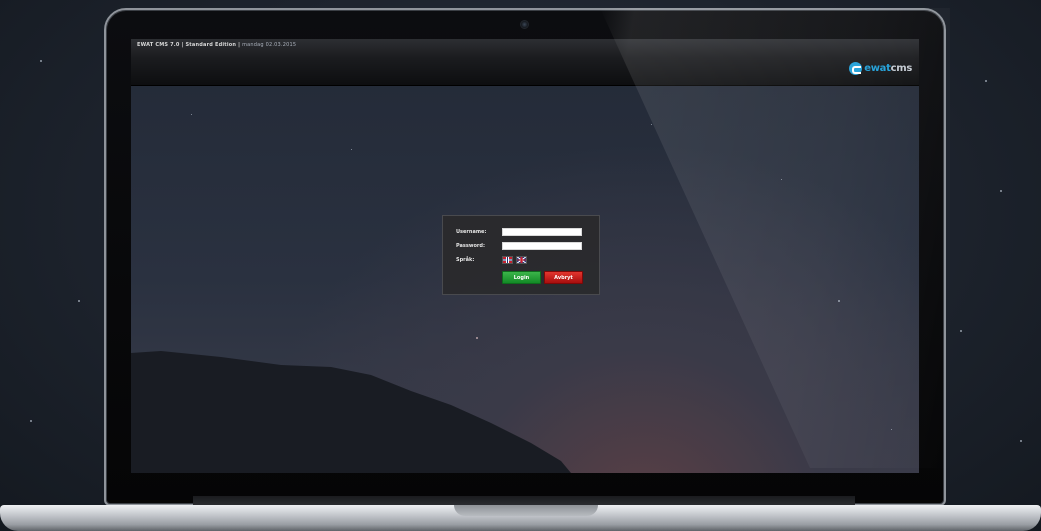 This screenshot has width=1041, height=531. I want to click on webcam-icon, so click(524, 24).